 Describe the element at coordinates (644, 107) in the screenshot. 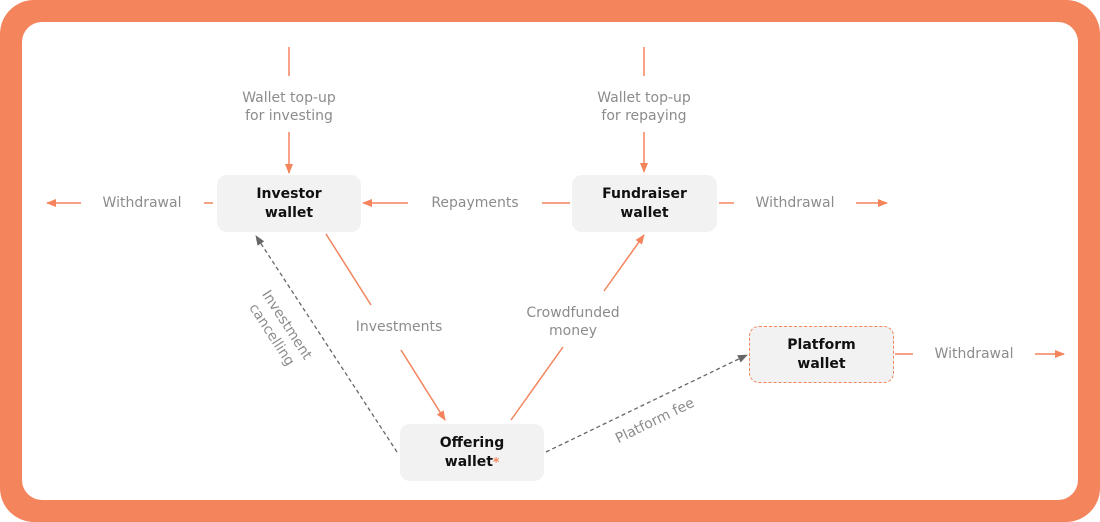

I see `label-topup-repaying: Wallet top-up for repaying` at that location.